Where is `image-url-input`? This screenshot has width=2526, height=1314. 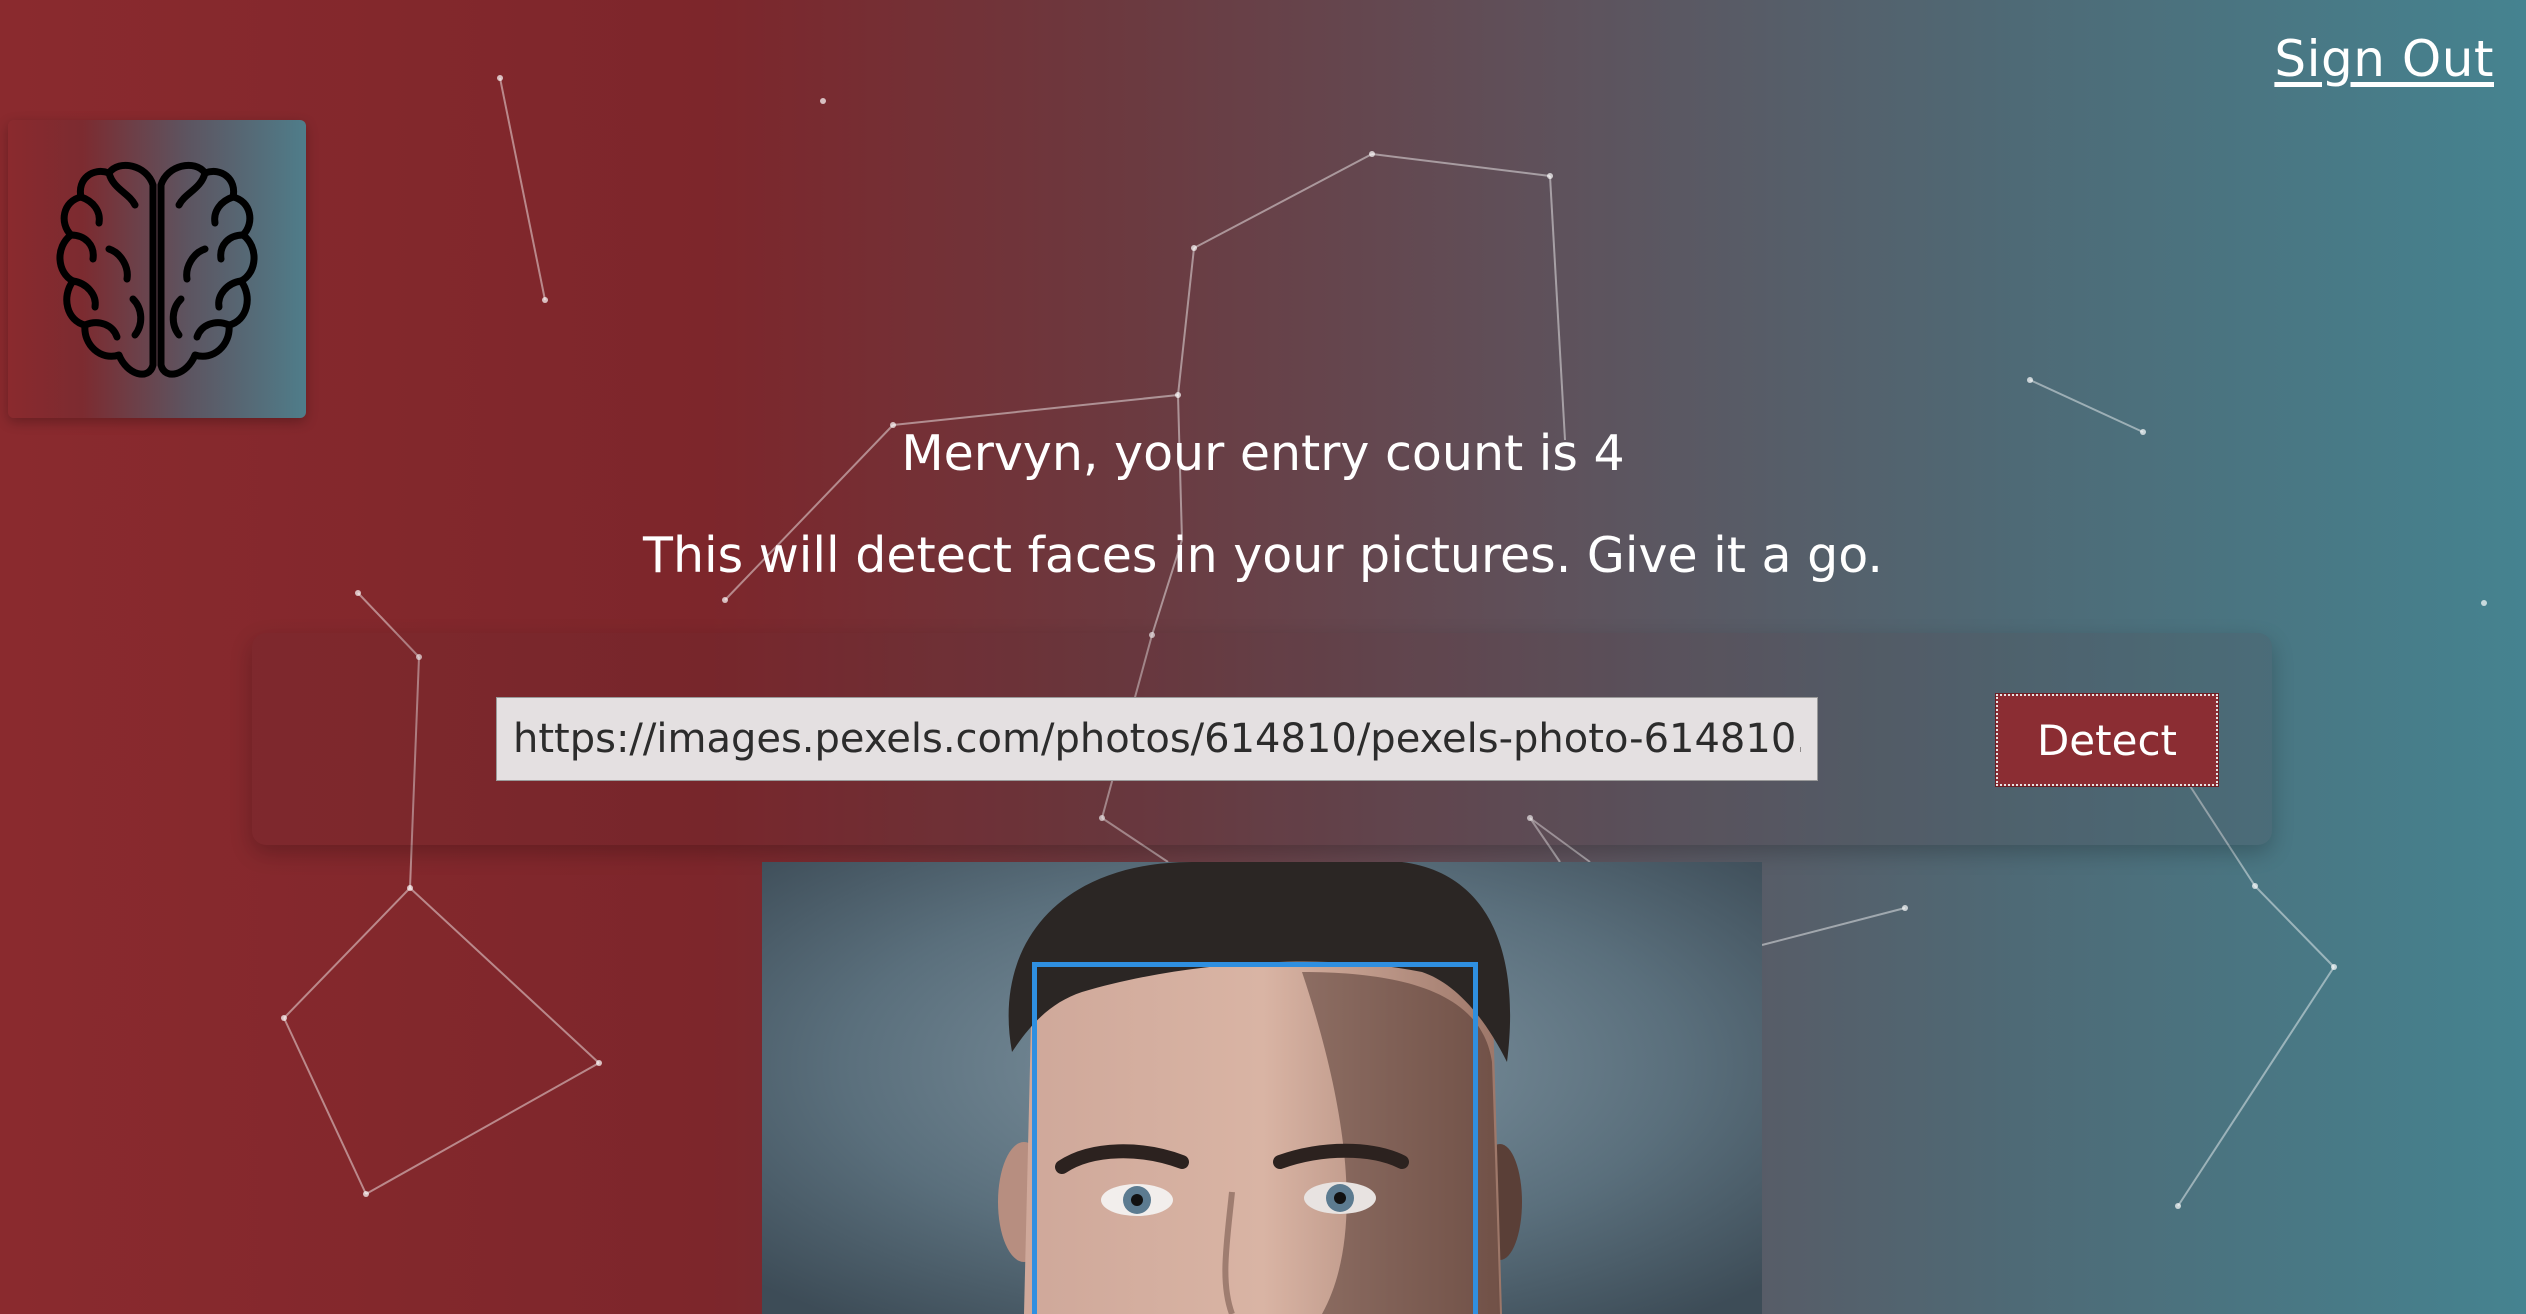
image-url-input is located at coordinates (1157, 739).